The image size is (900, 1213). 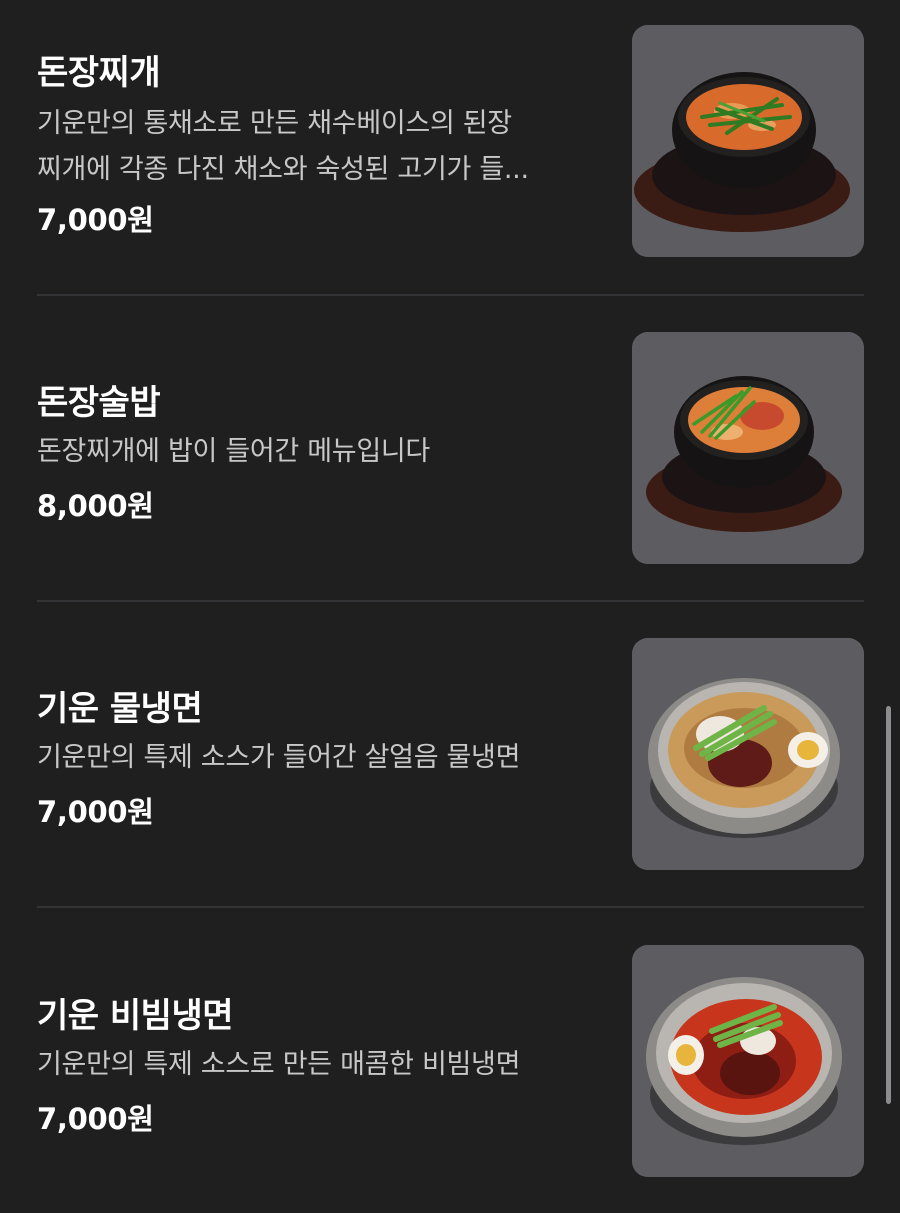 I want to click on menu-item-info: 돈장술밥 돈장찌개에 밥이 들어간 메뉴입니다 8,000원, so click(x=319, y=448).